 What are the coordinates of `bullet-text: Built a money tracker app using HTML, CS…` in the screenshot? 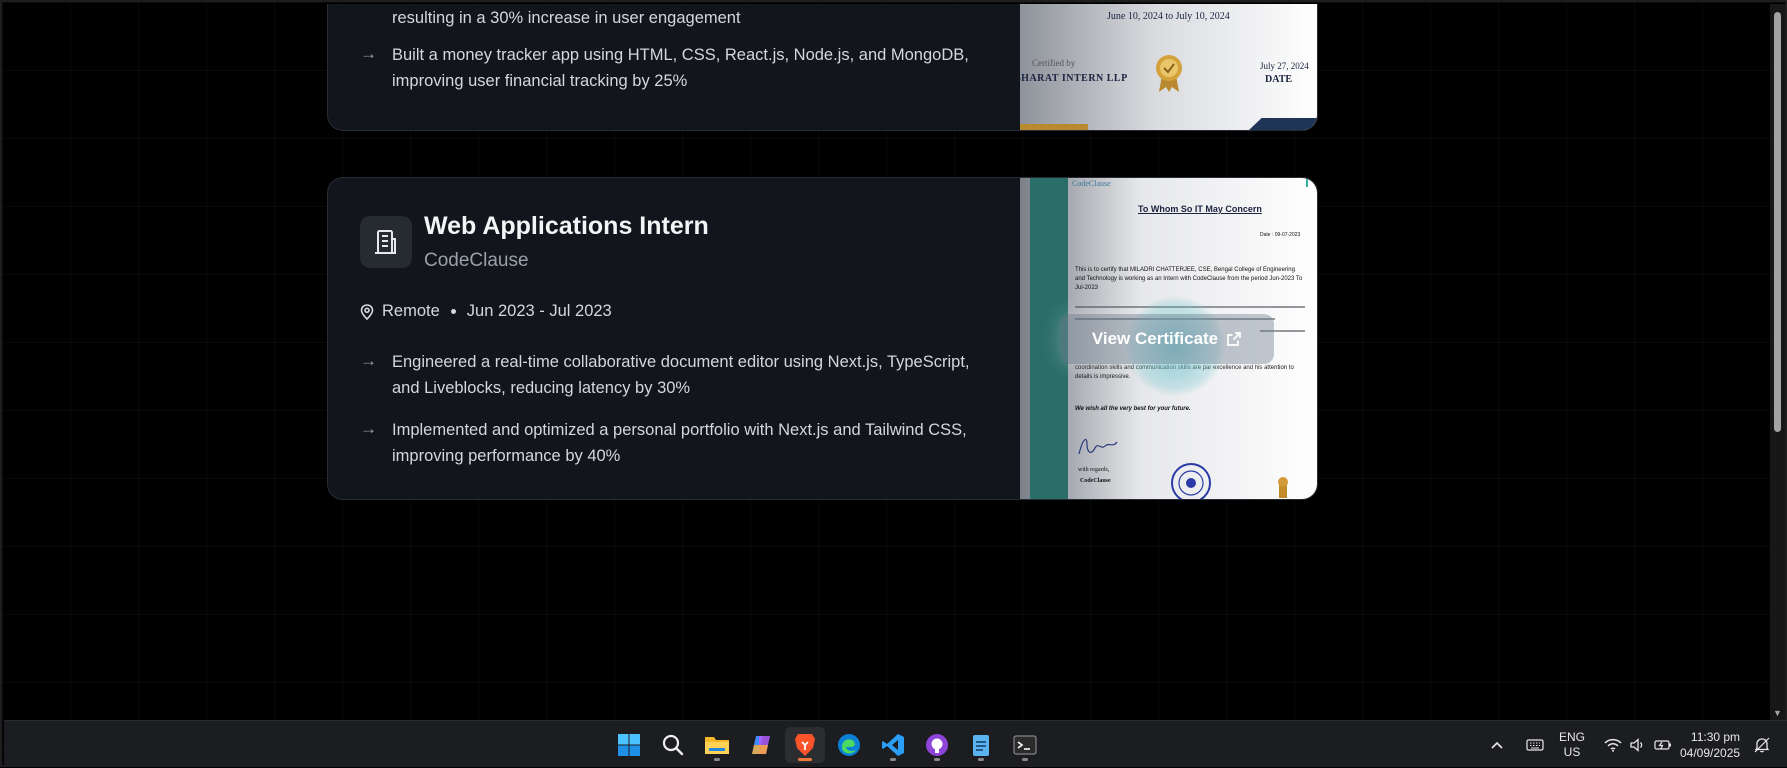 It's located at (680, 68).